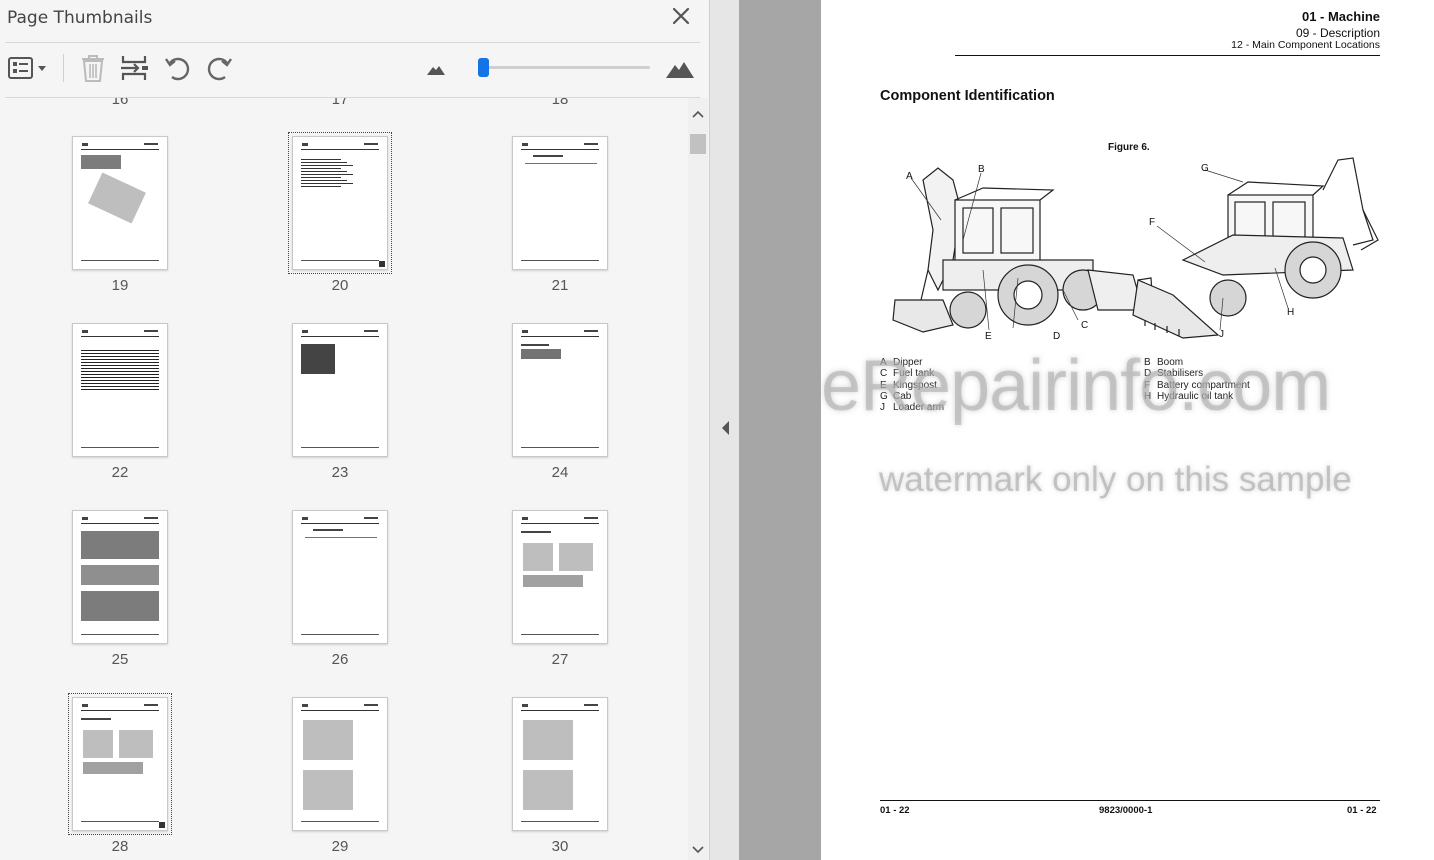 The image size is (1434, 860). What do you see at coordinates (1167, 55) in the screenshot?
I see `header-rule` at bounding box center [1167, 55].